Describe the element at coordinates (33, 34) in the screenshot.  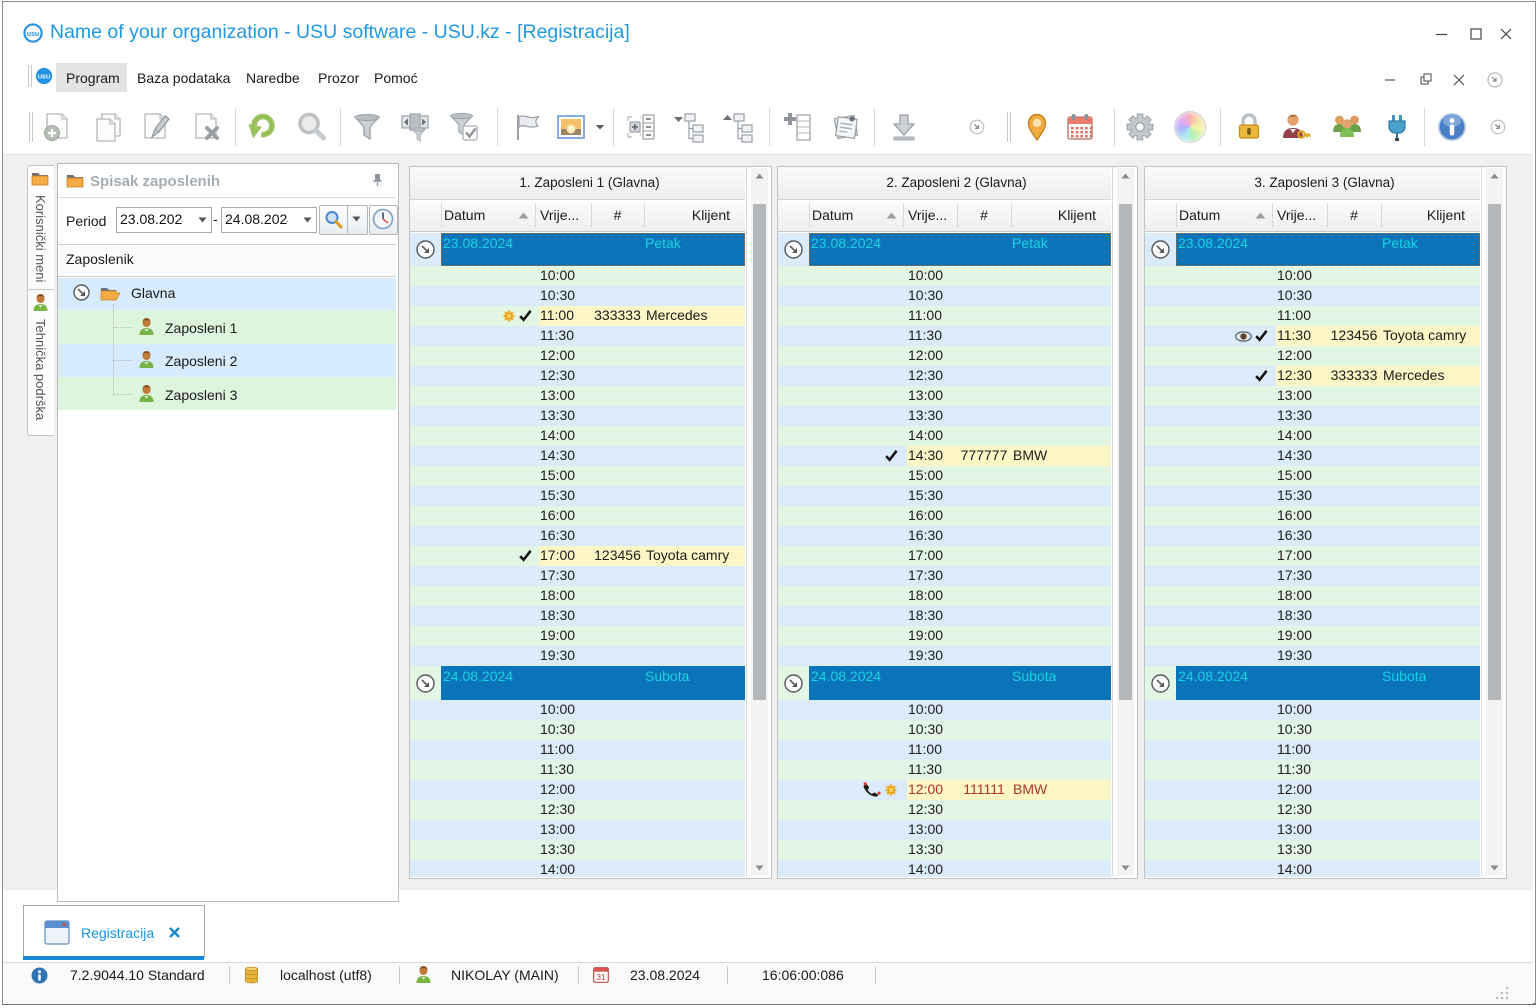
I see `svg-text: usu` at that location.